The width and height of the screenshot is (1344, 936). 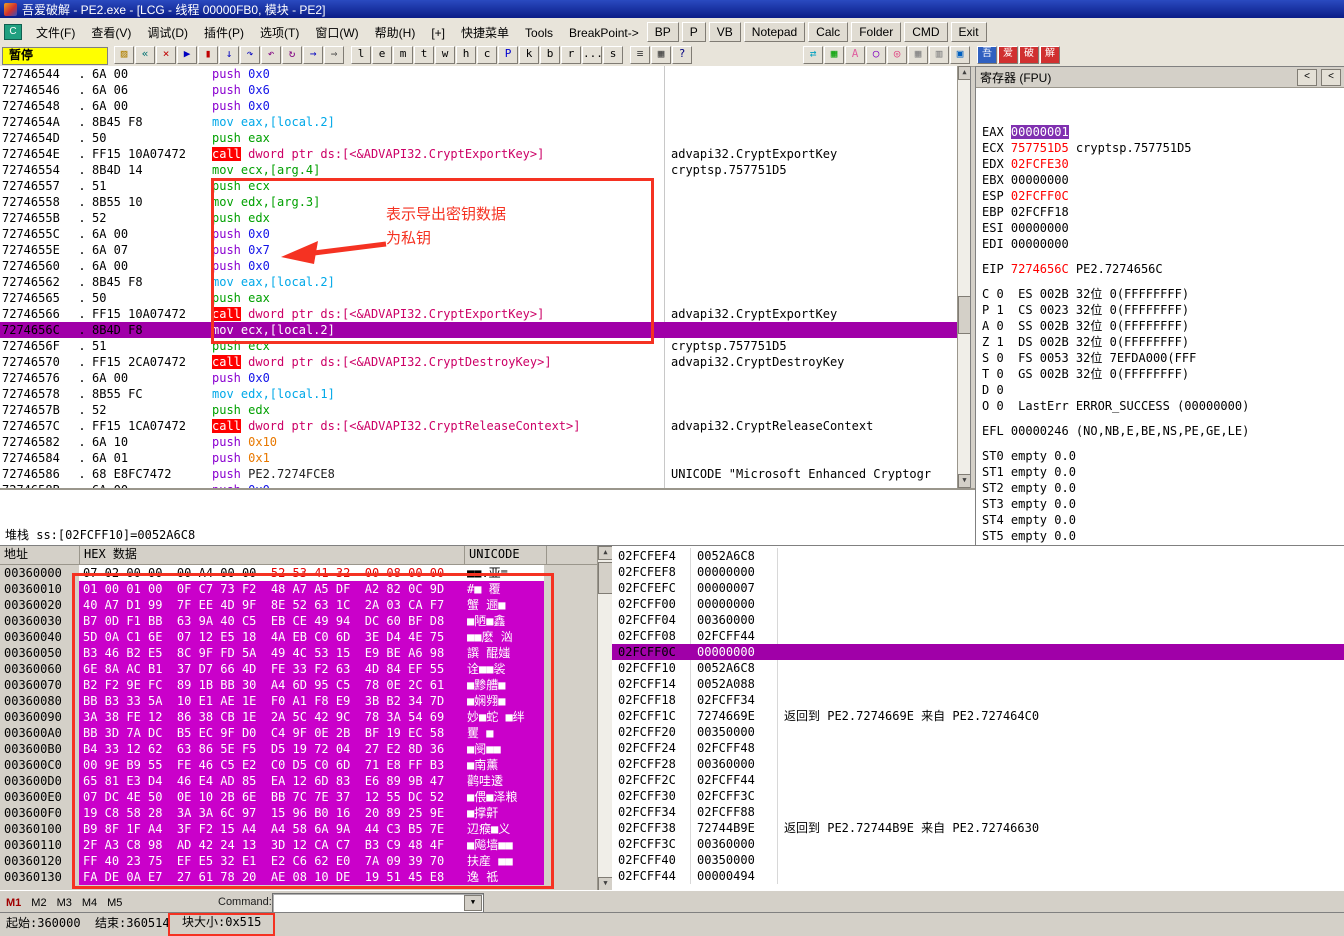 I want to click on disasm-row: 7274656C. 8B4D F8 mov ecx,[local.2], so click(x=485, y=330).